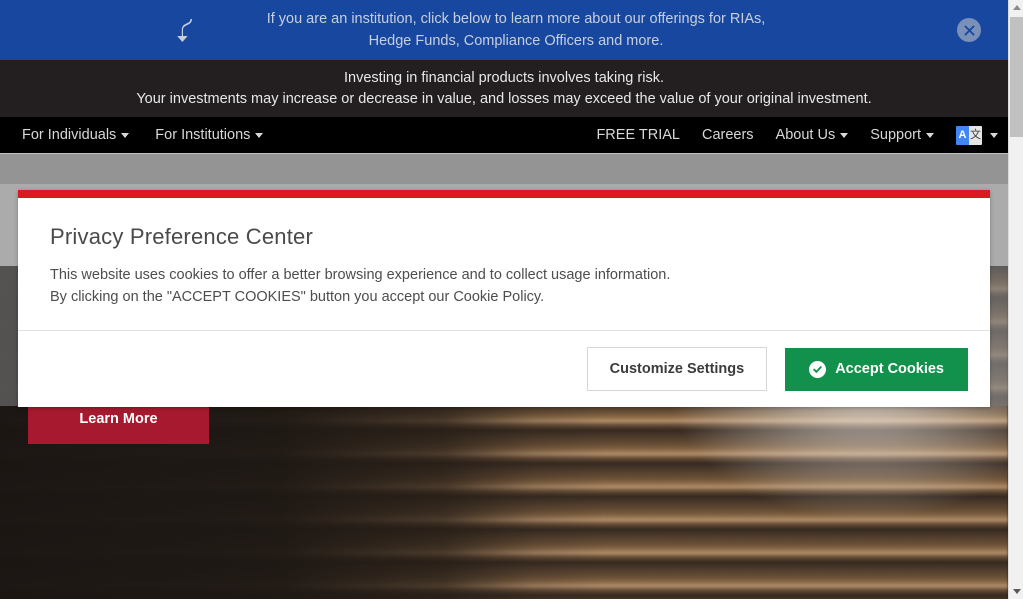 The width and height of the screenshot is (1023, 599). I want to click on close-icon, so click(969, 30).